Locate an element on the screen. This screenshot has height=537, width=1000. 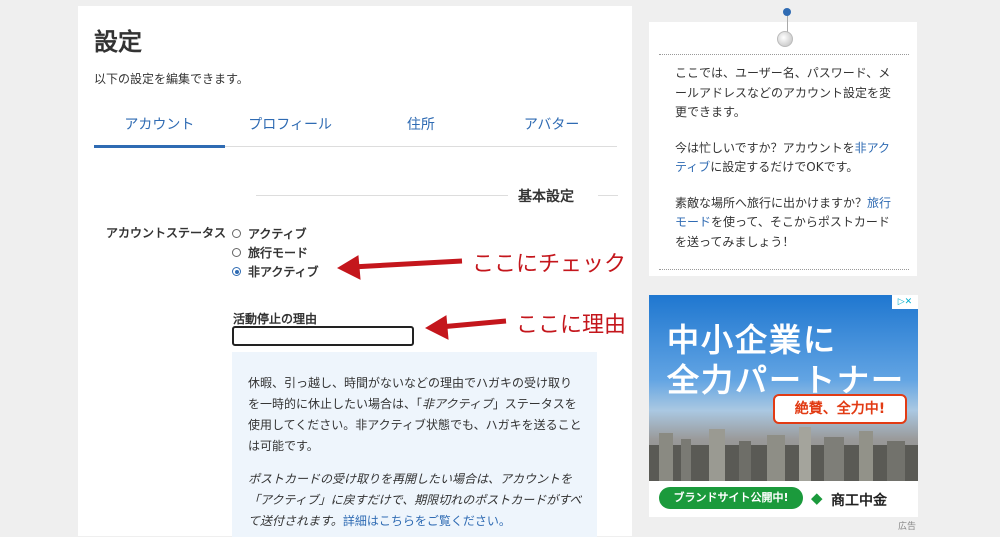
arrow-line-check is located at coordinates (407, 264).